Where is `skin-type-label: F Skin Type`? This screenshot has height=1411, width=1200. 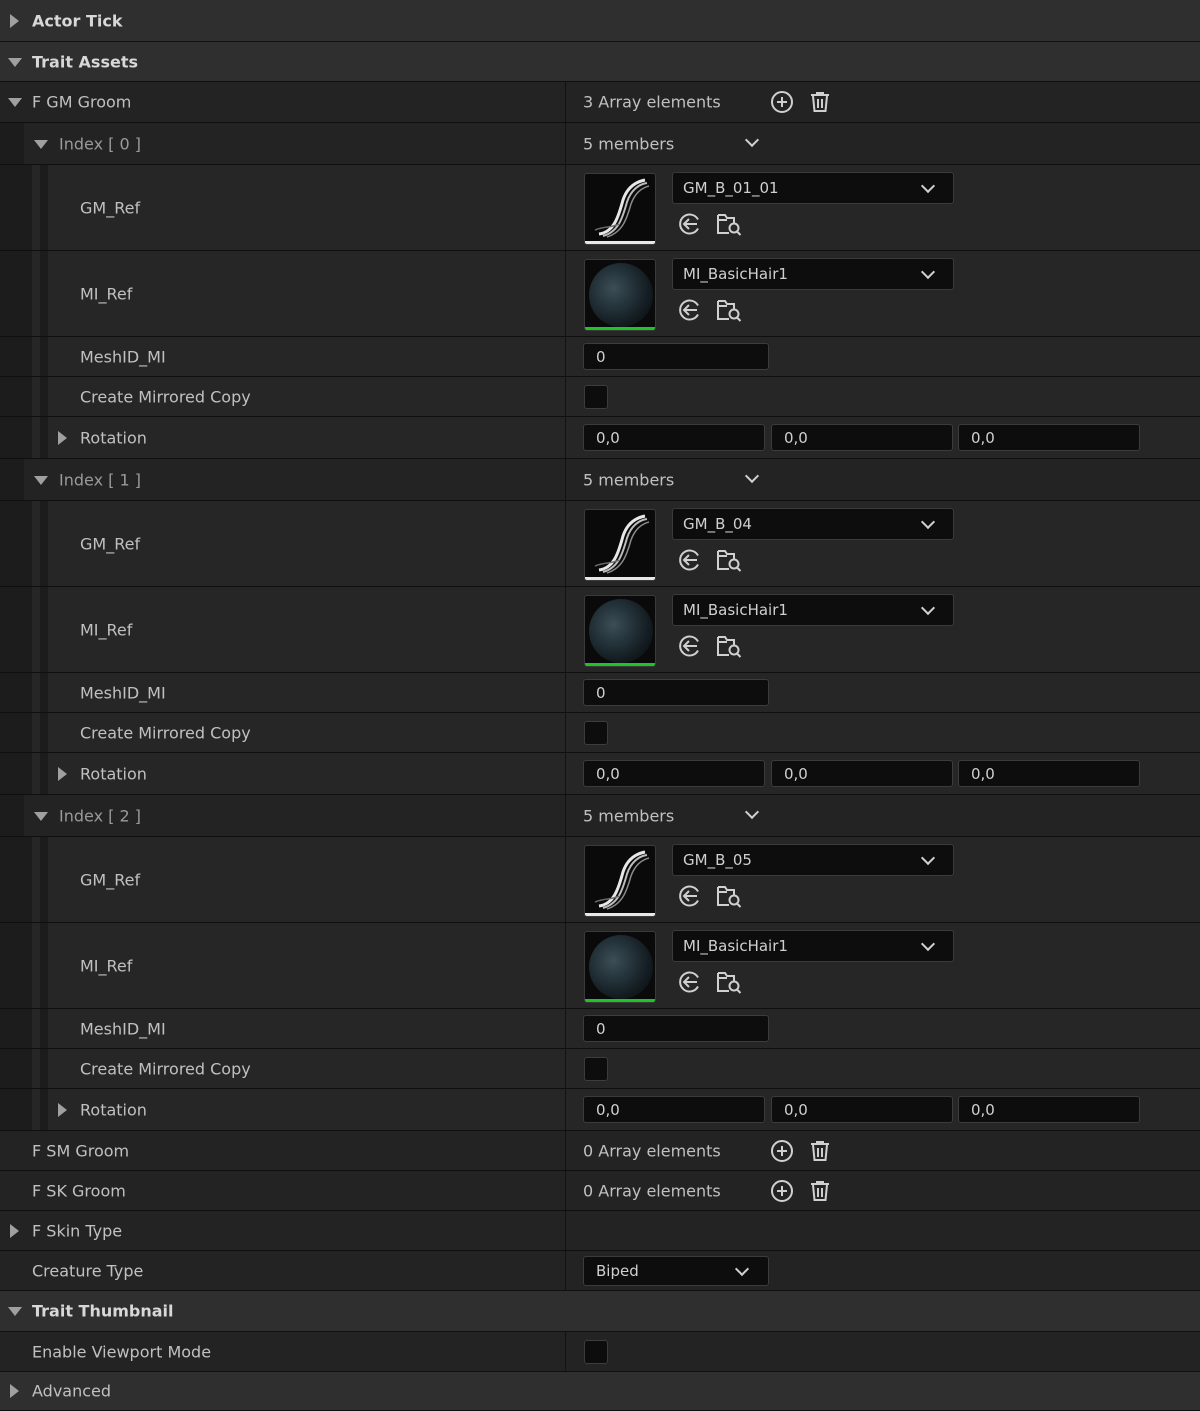 skin-type-label: F Skin Type is located at coordinates (77, 1230).